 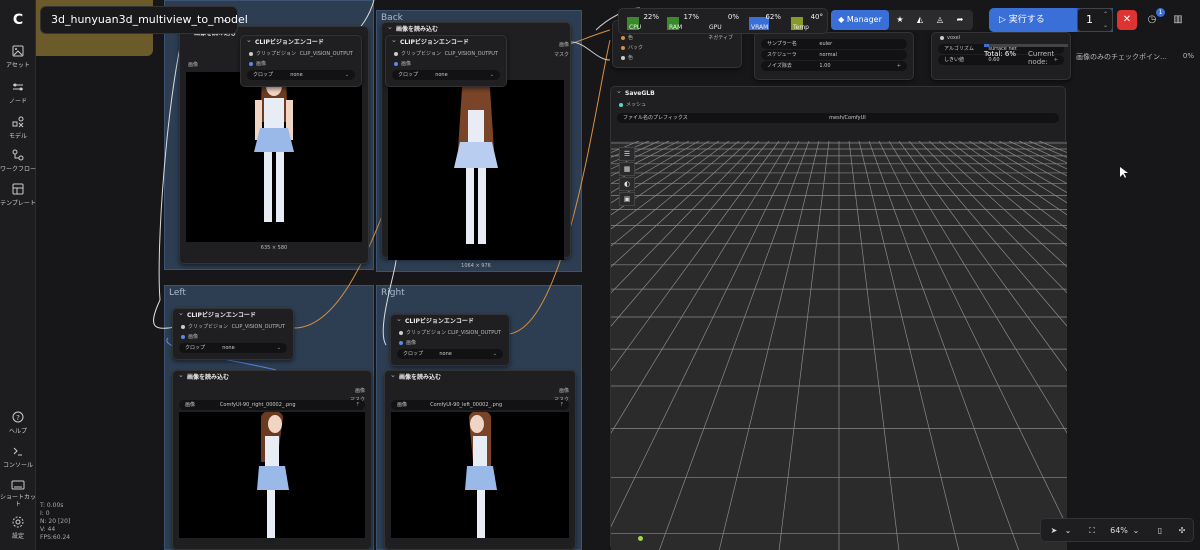 I want to click on workflow-tab: 3d_hunyuan3d_multiview_to_model ⌄, so click(x=144, y=20).